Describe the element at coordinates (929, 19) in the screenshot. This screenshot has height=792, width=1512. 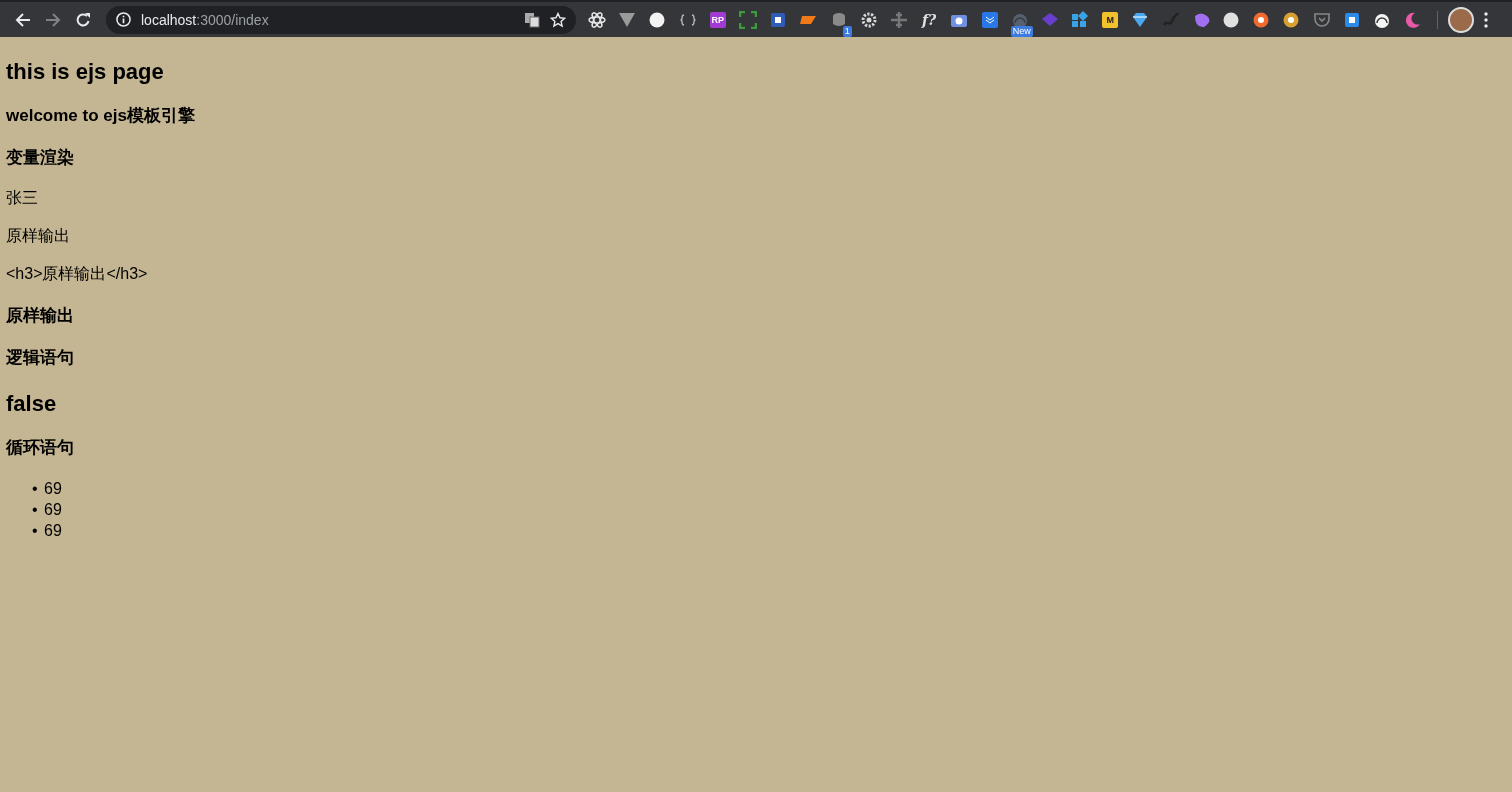
I see `extension-icon: f?` at that location.